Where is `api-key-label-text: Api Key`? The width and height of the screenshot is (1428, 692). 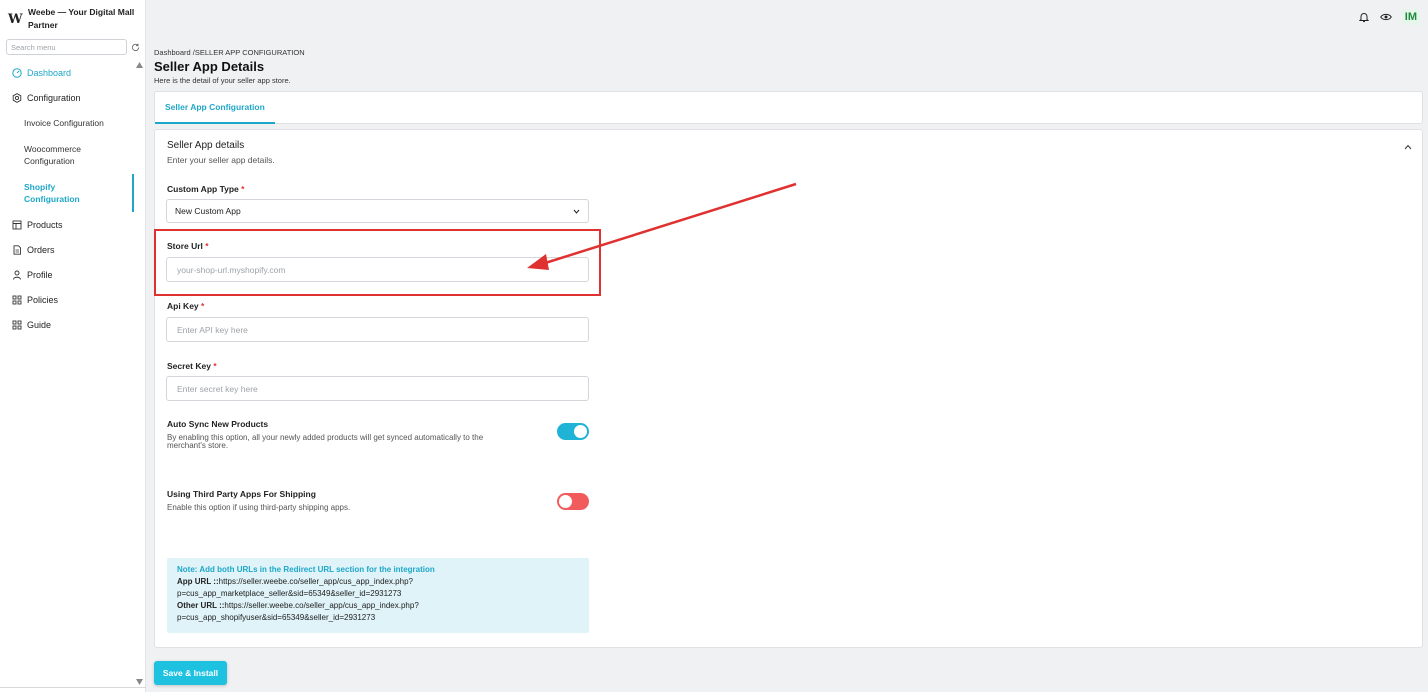 api-key-label-text: Api Key is located at coordinates (183, 306).